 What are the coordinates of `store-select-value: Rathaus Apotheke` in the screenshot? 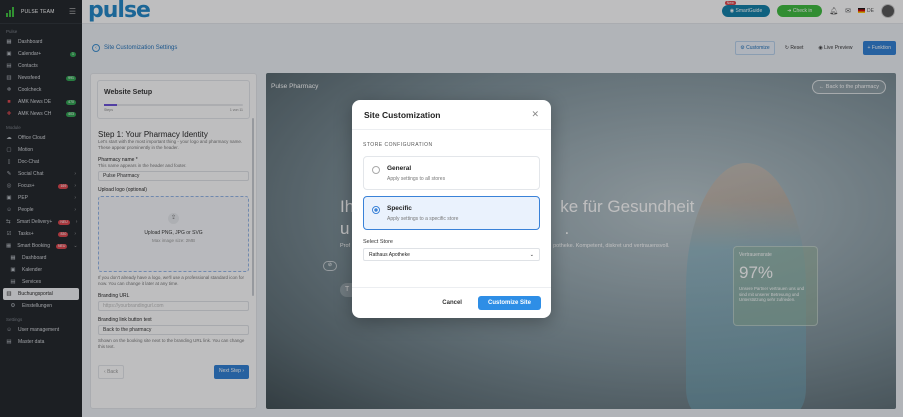 It's located at (389, 254).